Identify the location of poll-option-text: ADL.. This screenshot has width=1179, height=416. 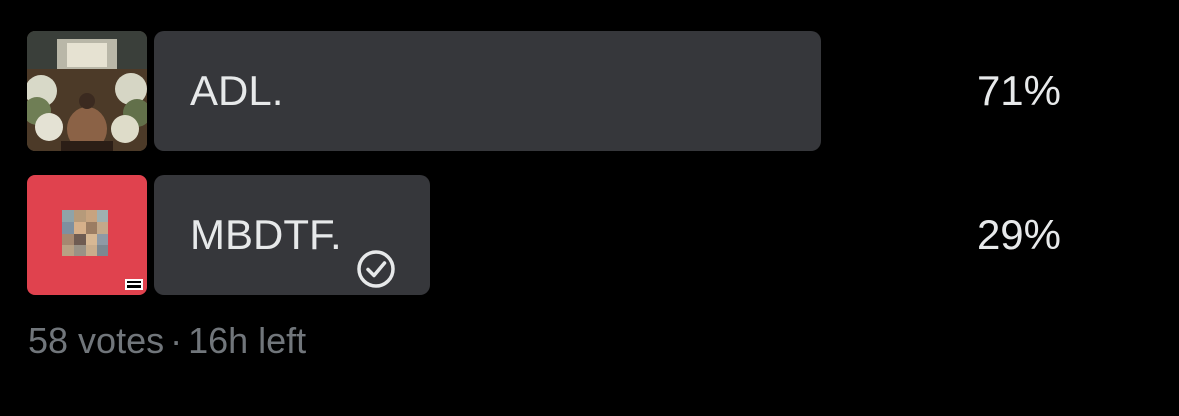
(237, 90).